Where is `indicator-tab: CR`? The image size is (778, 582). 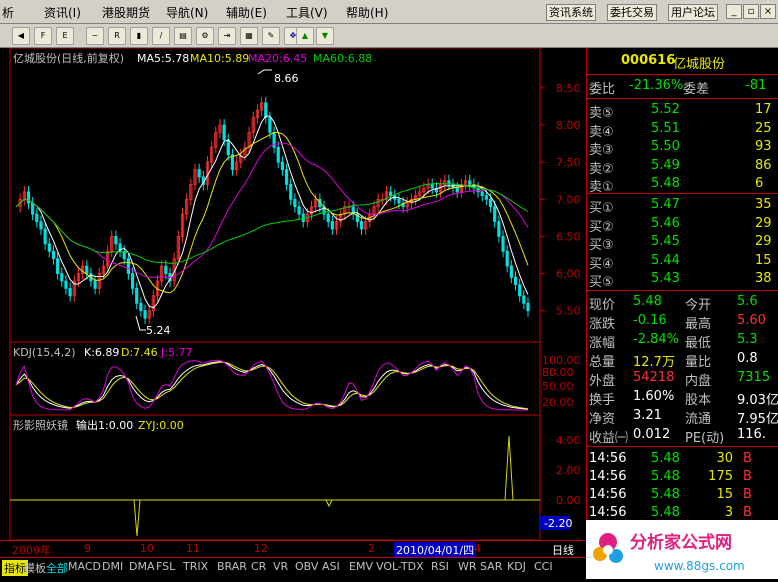 indicator-tab: CR is located at coordinates (258, 566).